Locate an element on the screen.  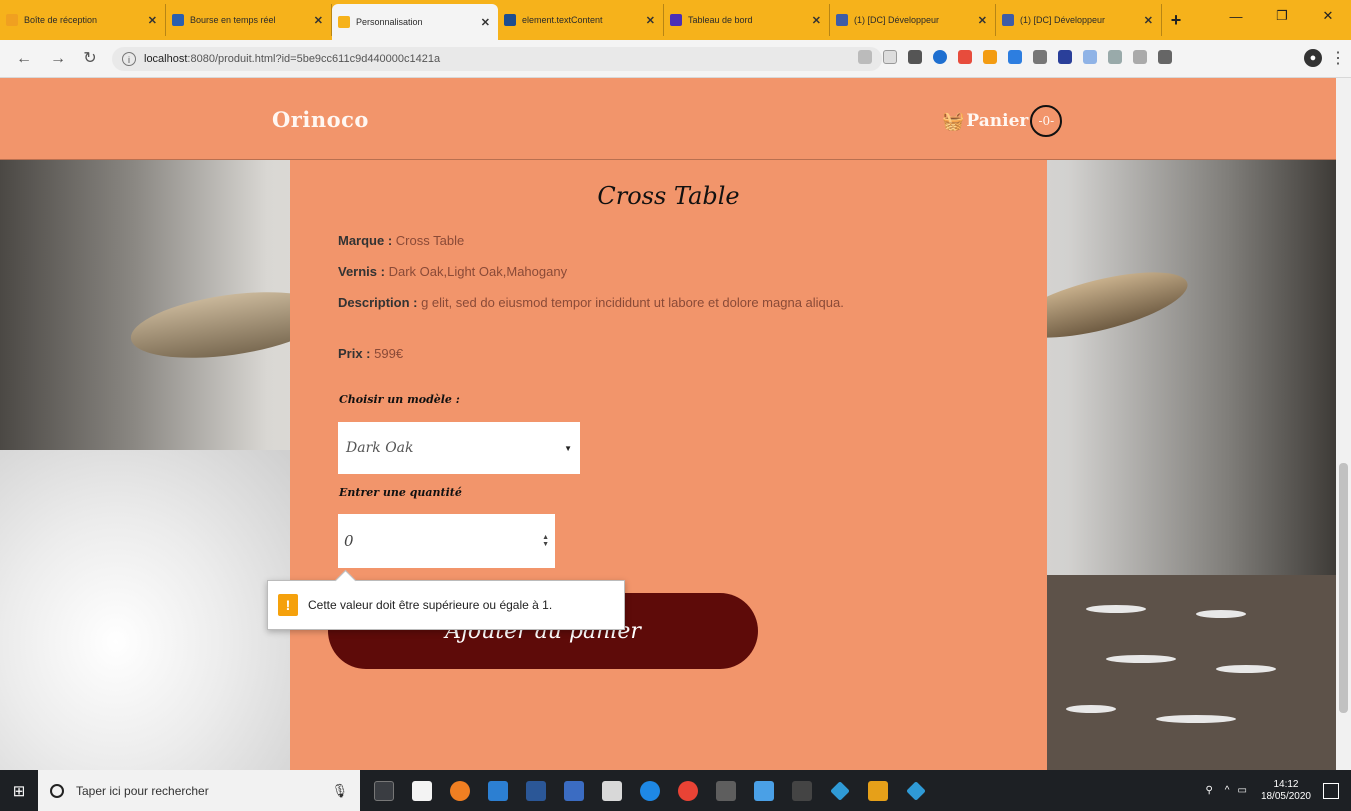
quantity-input: 0 ▲ ▼ is located at coordinates (446, 541).